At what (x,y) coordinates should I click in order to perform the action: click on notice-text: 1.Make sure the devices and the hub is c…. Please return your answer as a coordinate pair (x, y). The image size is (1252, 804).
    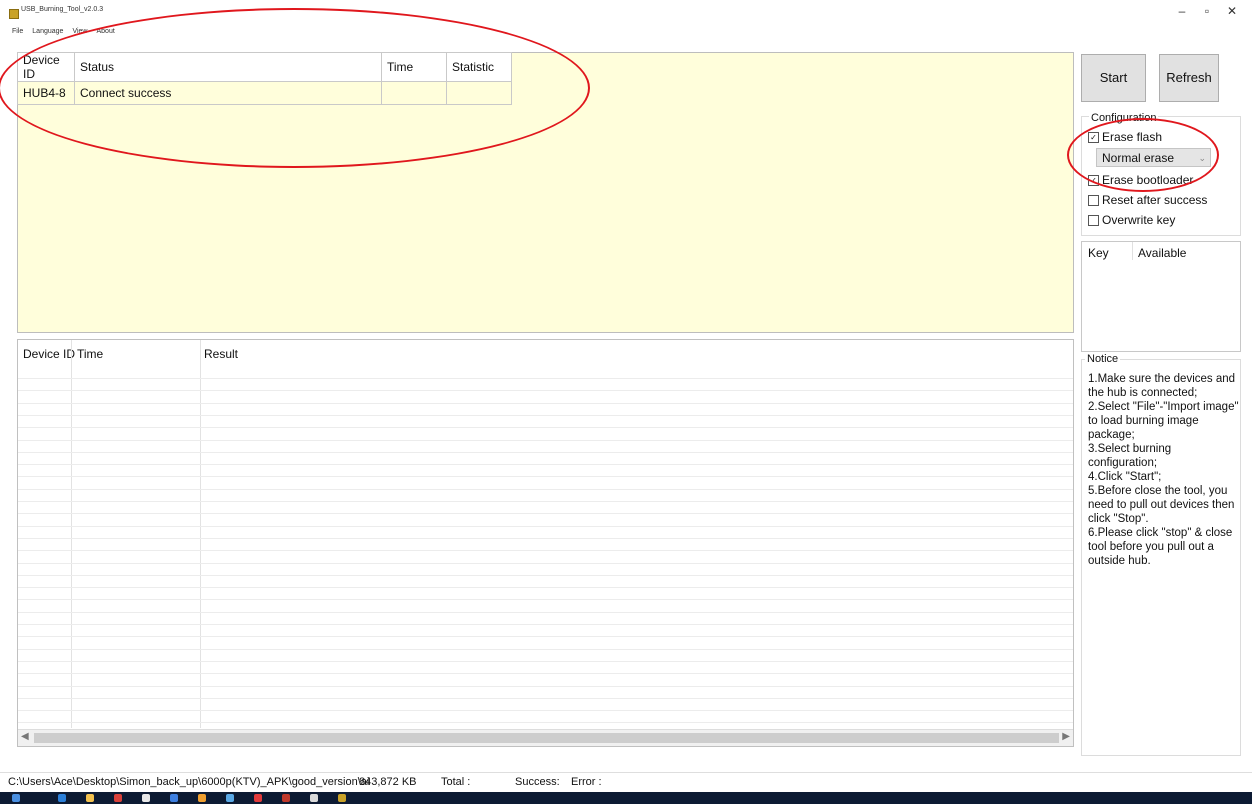
    Looking at the image, I should click on (1164, 470).